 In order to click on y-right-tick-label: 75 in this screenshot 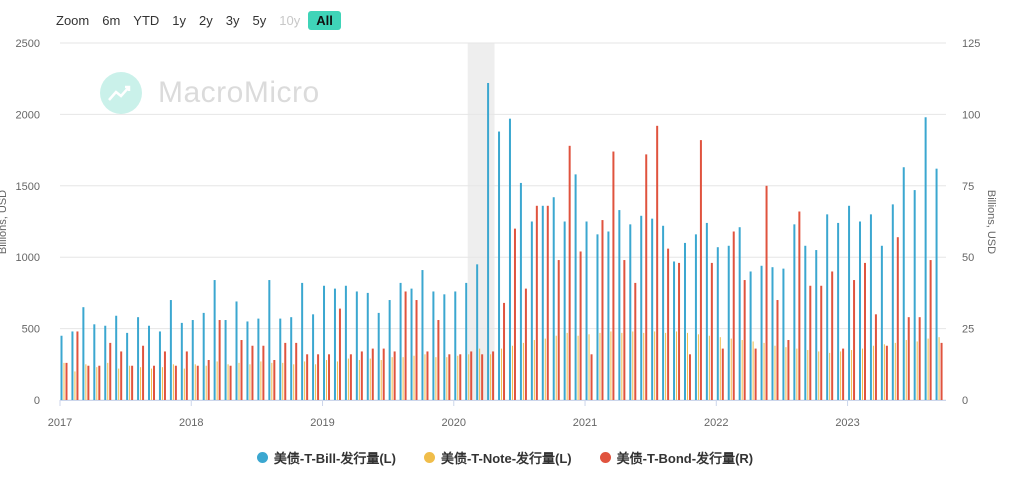, I will do `click(968, 187)`.